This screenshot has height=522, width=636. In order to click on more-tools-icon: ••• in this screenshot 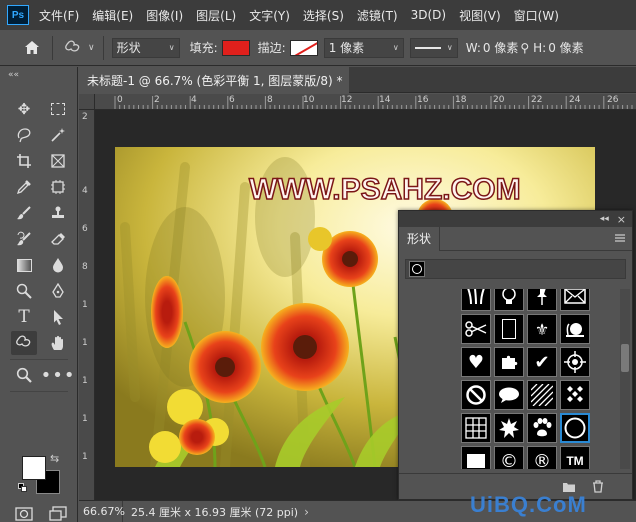, I will do `click(58, 375)`.